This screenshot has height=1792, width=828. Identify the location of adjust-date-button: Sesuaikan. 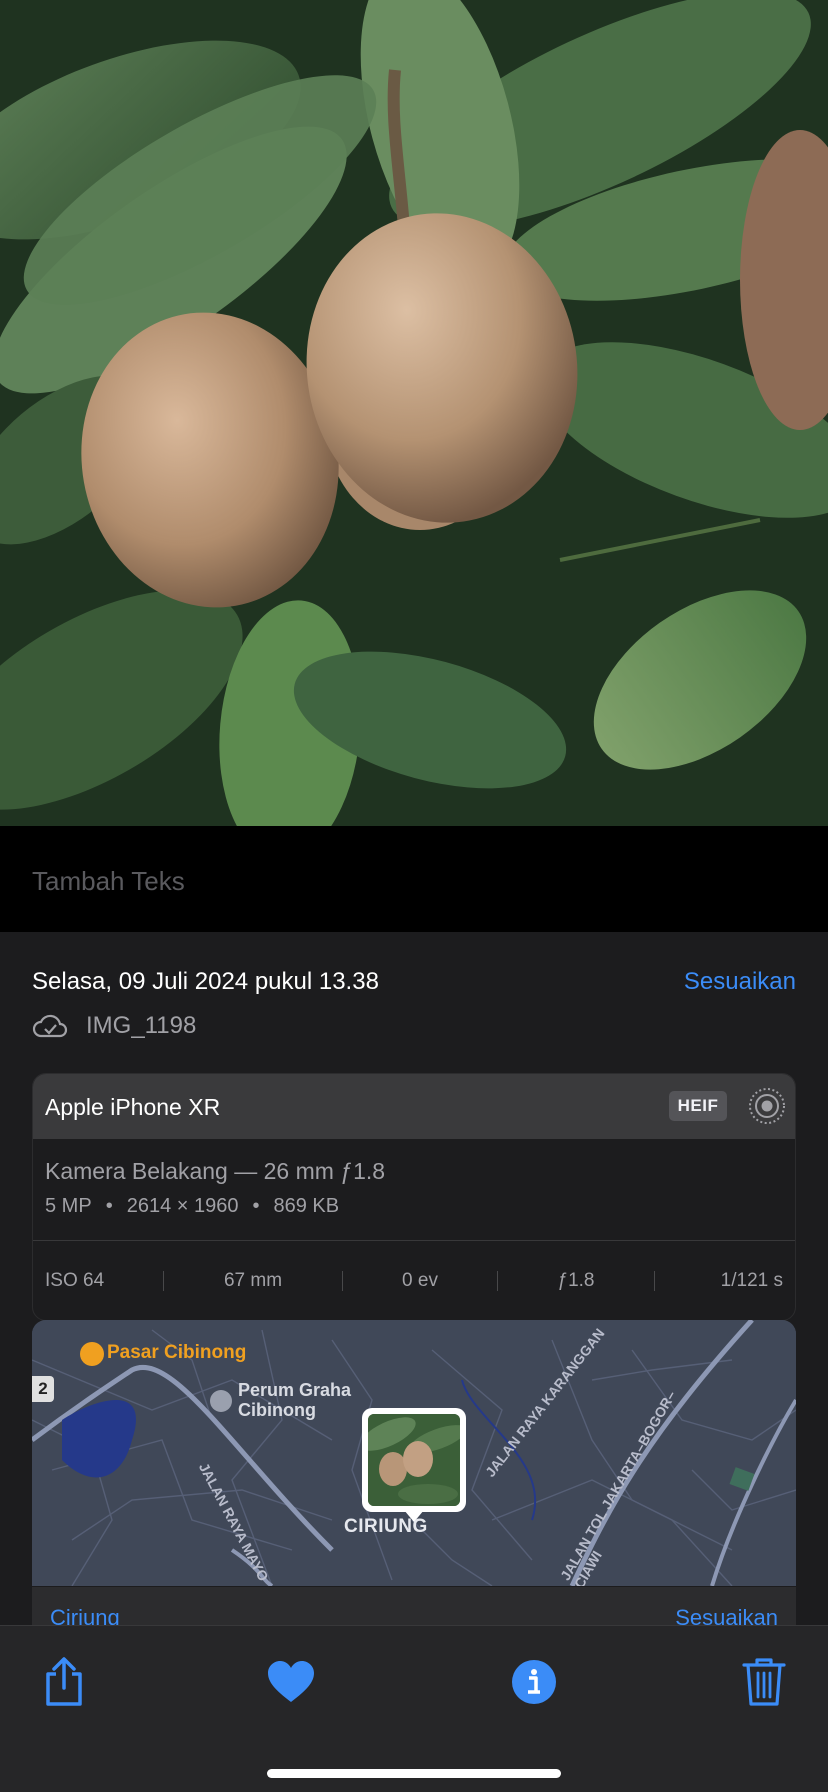
(740, 982).